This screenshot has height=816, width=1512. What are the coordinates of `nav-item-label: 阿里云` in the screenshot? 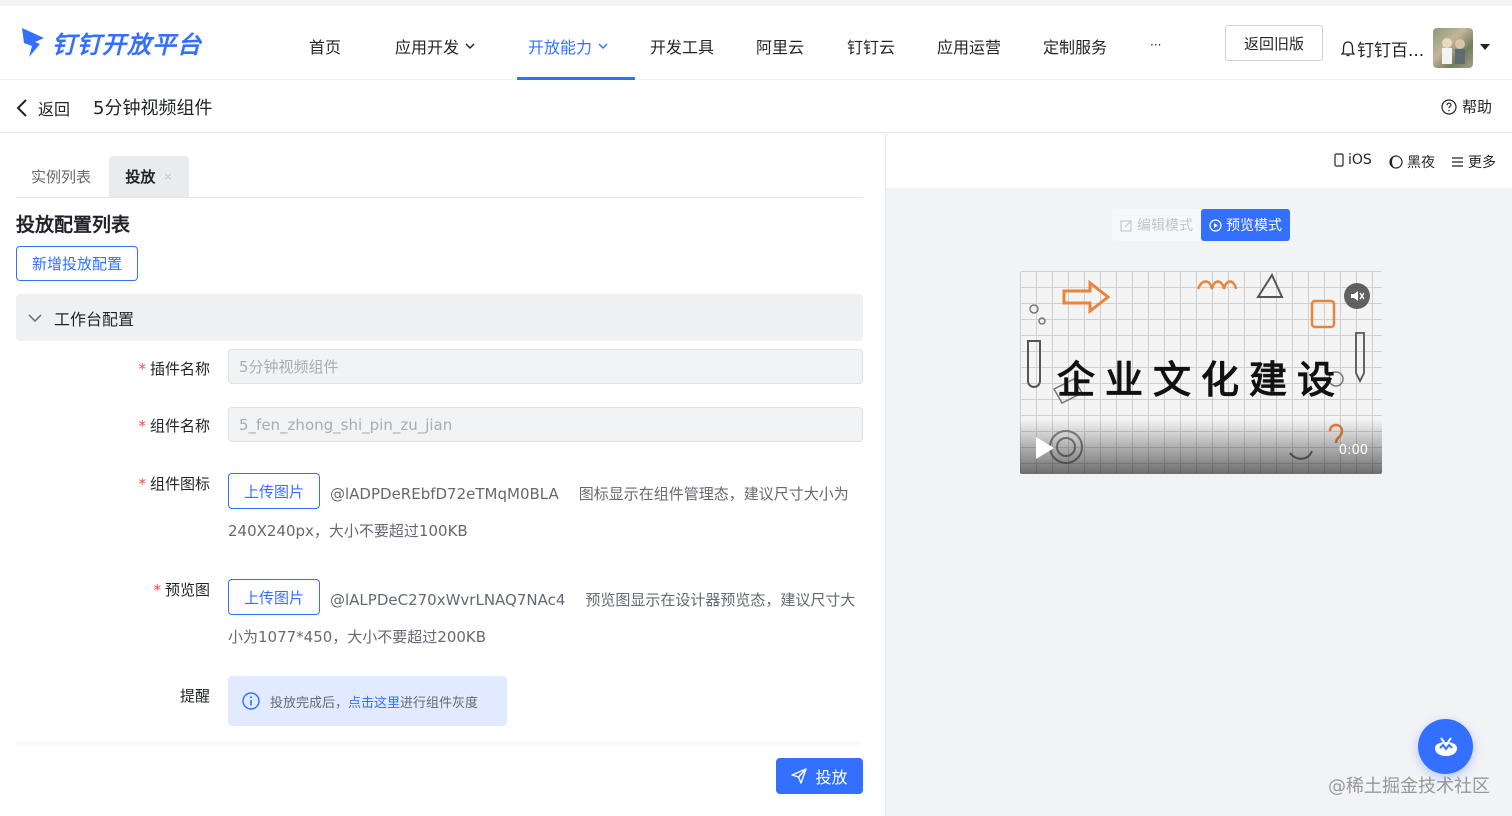 It's located at (780, 47).